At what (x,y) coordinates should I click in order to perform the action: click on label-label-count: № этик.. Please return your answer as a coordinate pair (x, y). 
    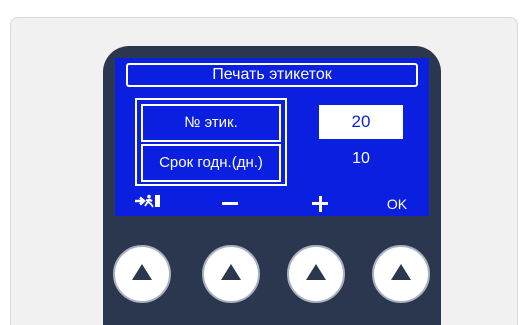
    Looking at the image, I should click on (211, 123).